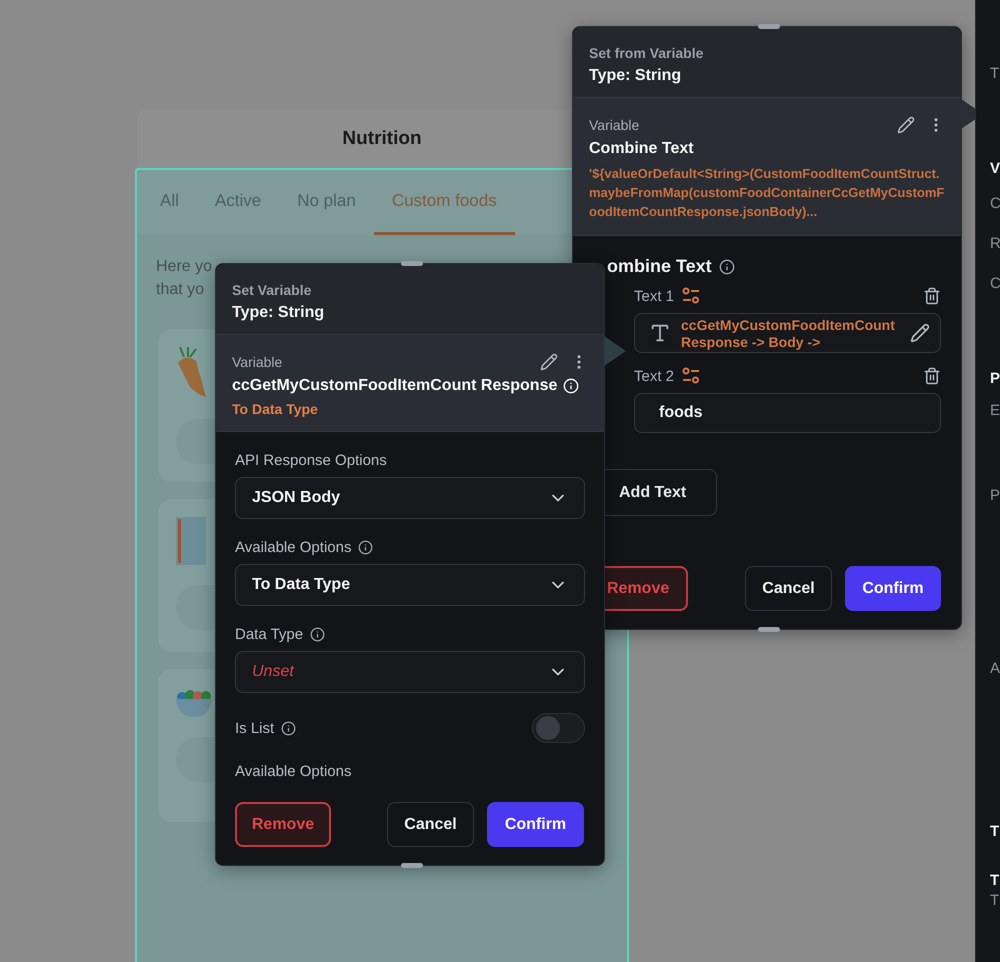 This screenshot has height=962, width=1000. I want to click on sidebar-label: V, so click(995, 169).